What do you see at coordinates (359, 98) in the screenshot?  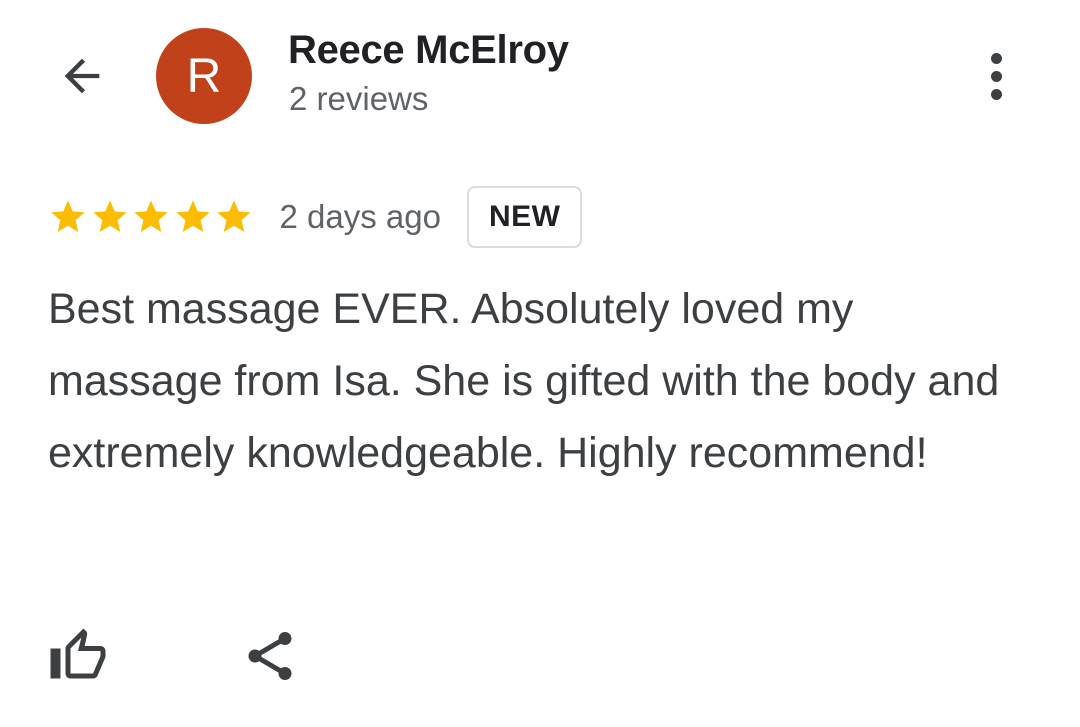 I see `reviewer-review-count: 2 reviews` at bounding box center [359, 98].